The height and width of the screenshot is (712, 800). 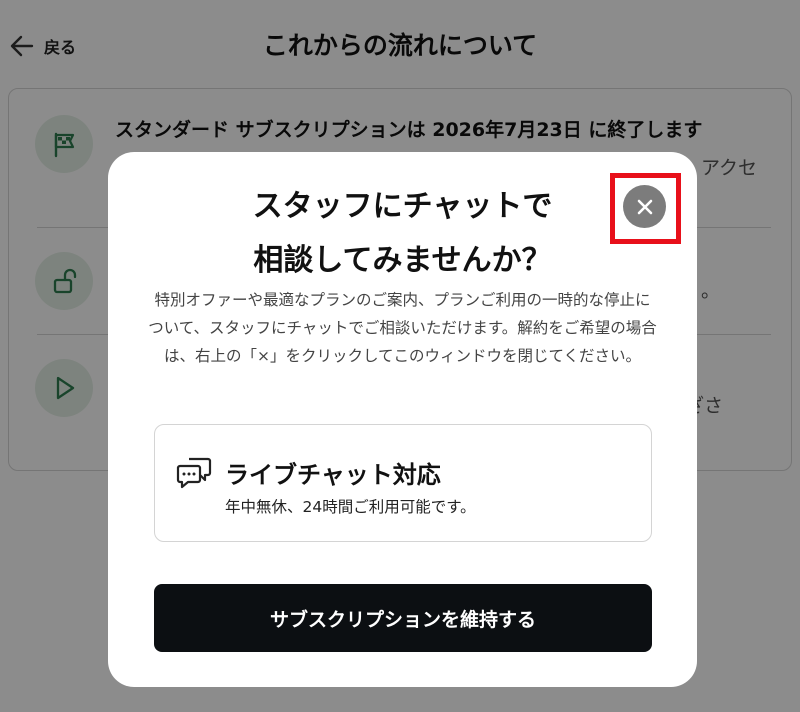 I want to click on close-button, so click(x=644, y=206).